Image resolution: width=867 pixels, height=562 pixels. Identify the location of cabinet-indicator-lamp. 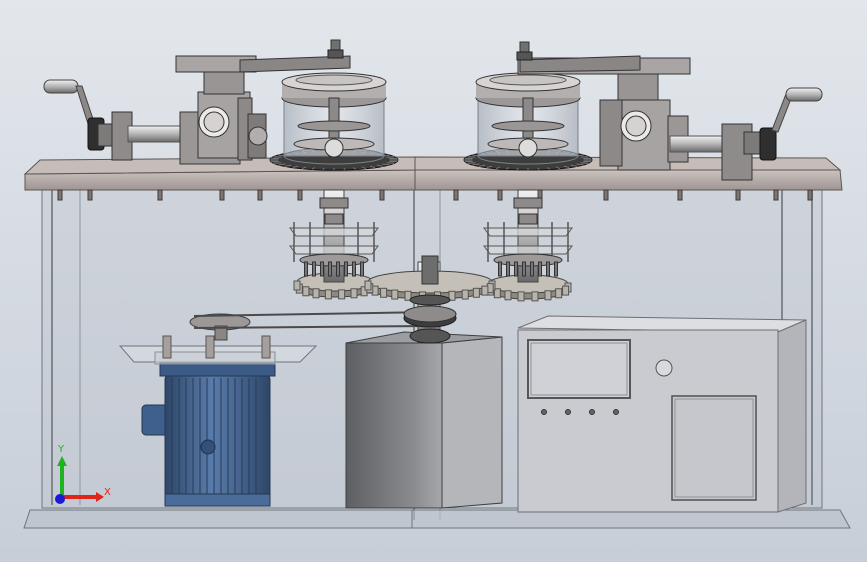
(664, 368).